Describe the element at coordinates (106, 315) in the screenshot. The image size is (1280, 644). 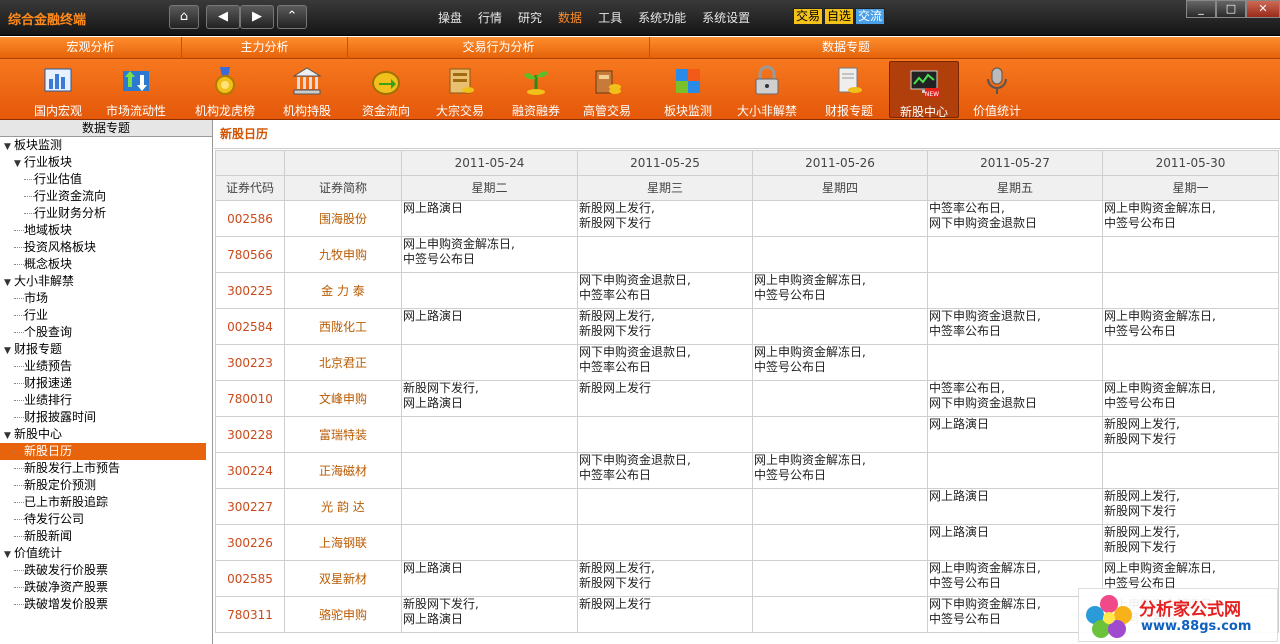
I see `tree-item-10: 行业` at that location.